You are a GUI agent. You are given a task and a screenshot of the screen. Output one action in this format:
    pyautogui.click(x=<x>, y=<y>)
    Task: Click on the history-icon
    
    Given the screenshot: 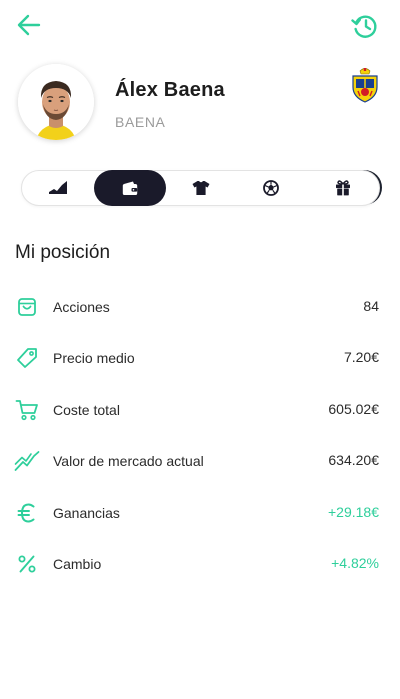 What is the action you would take?
    pyautogui.click(x=364, y=26)
    